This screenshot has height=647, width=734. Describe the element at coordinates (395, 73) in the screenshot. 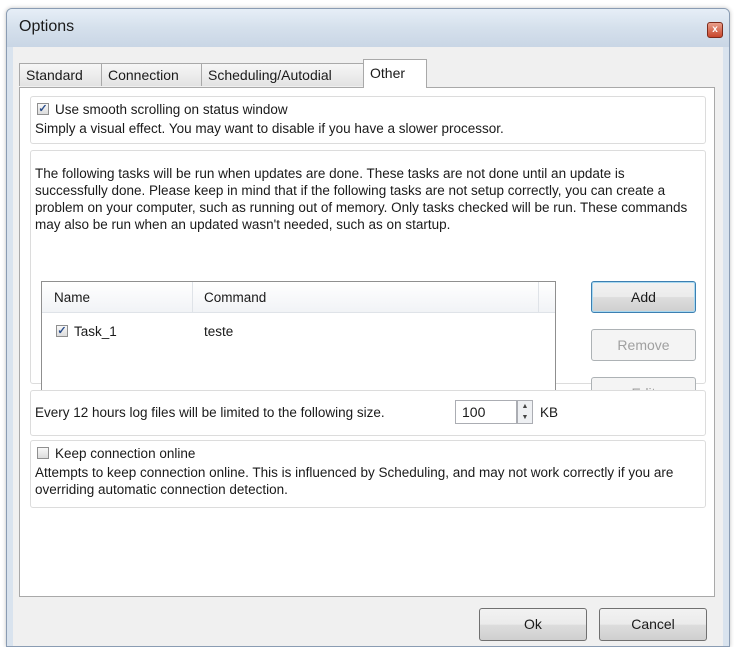

I see `tab-other: Other` at that location.